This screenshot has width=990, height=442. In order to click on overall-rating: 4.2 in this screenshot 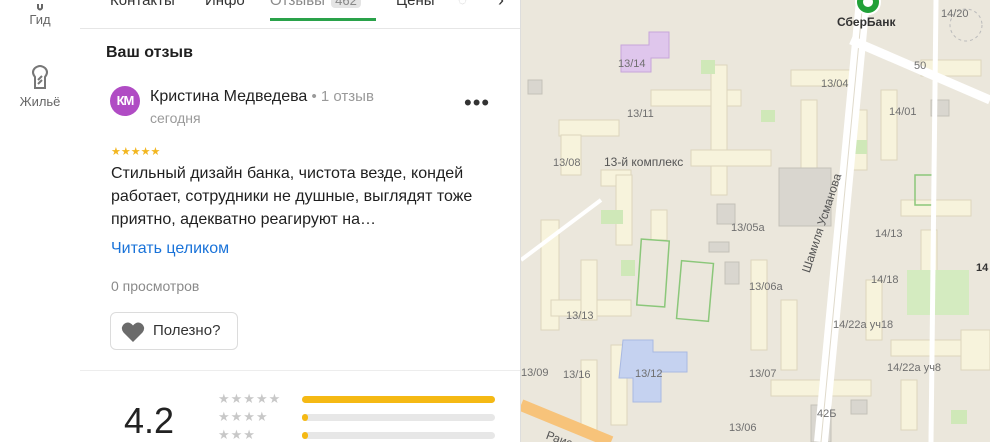, I will do `click(149, 420)`.